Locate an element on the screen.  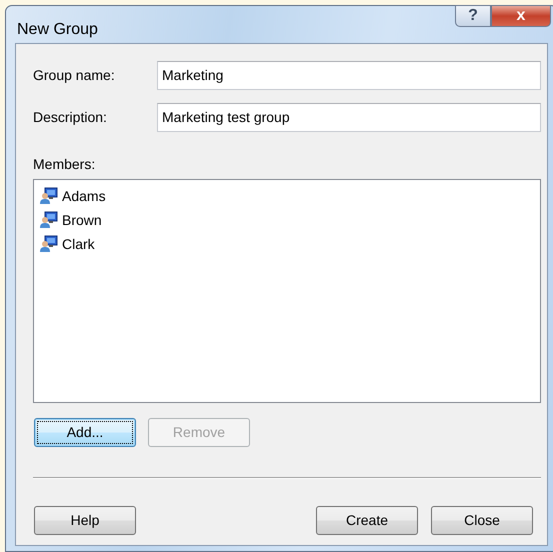
member-name: Brown is located at coordinates (82, 220).